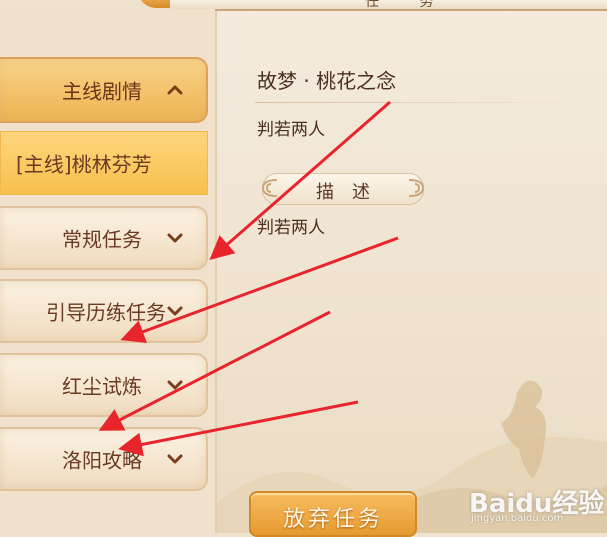  I want to click on chevron-up-icon, so click(175, 90).